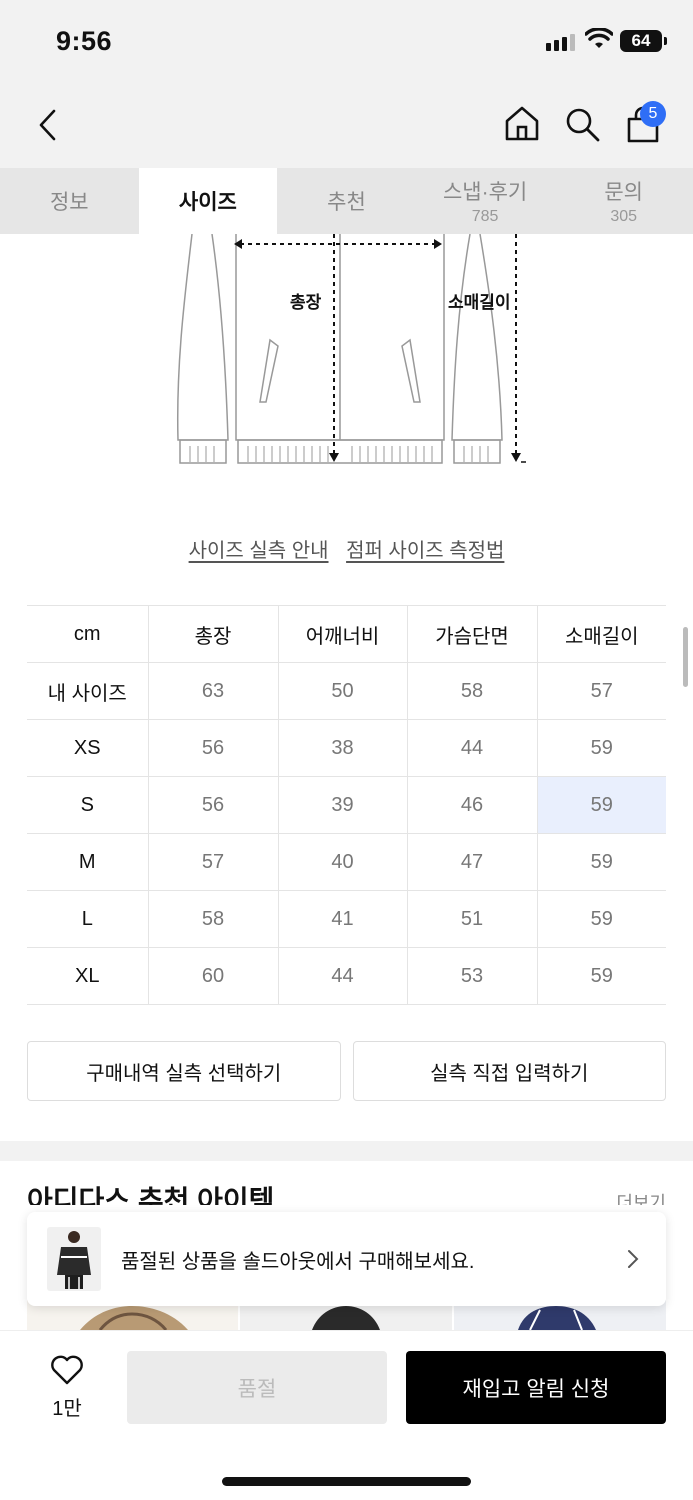 The width and height of the screenshot is (693, 1500). I want to click on table-row: 내 사이즈 63 50 58 57, so click(346, 691).